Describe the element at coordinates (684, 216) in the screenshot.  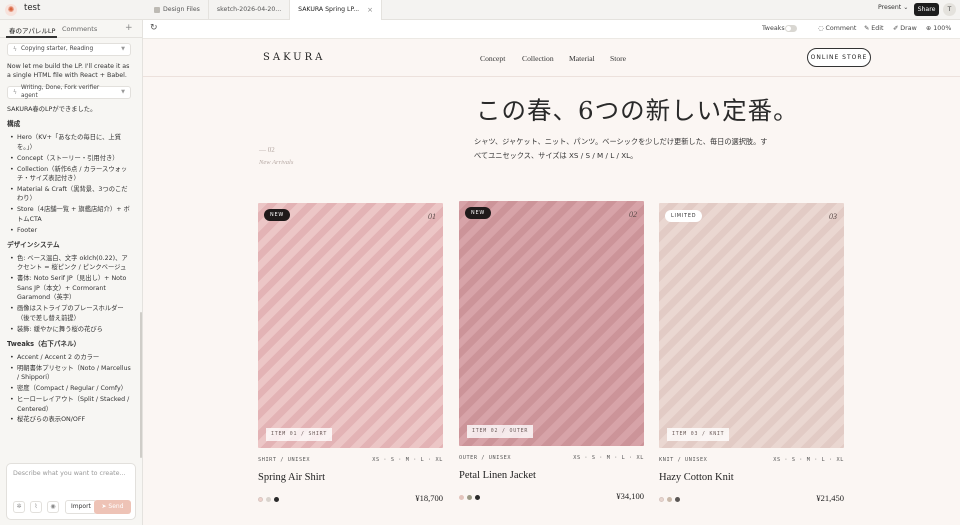
I see `product-badge: LIMITED` at that location.